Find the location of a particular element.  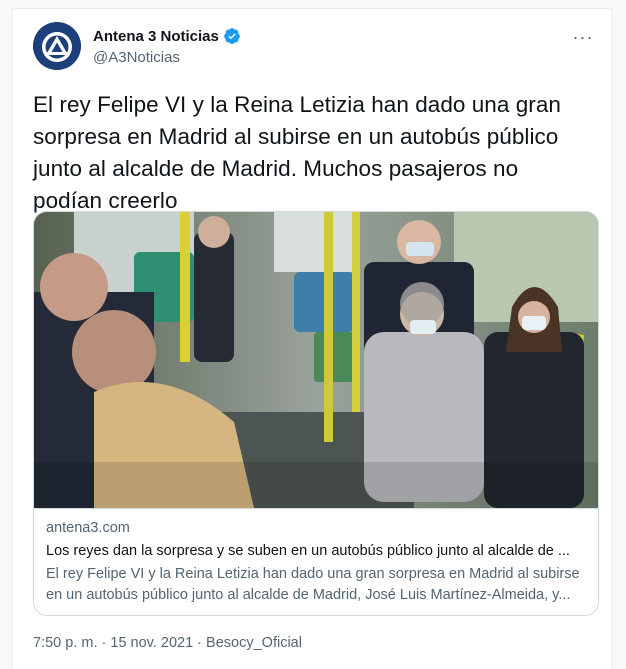

avatar is located at coordinates (57, 46).